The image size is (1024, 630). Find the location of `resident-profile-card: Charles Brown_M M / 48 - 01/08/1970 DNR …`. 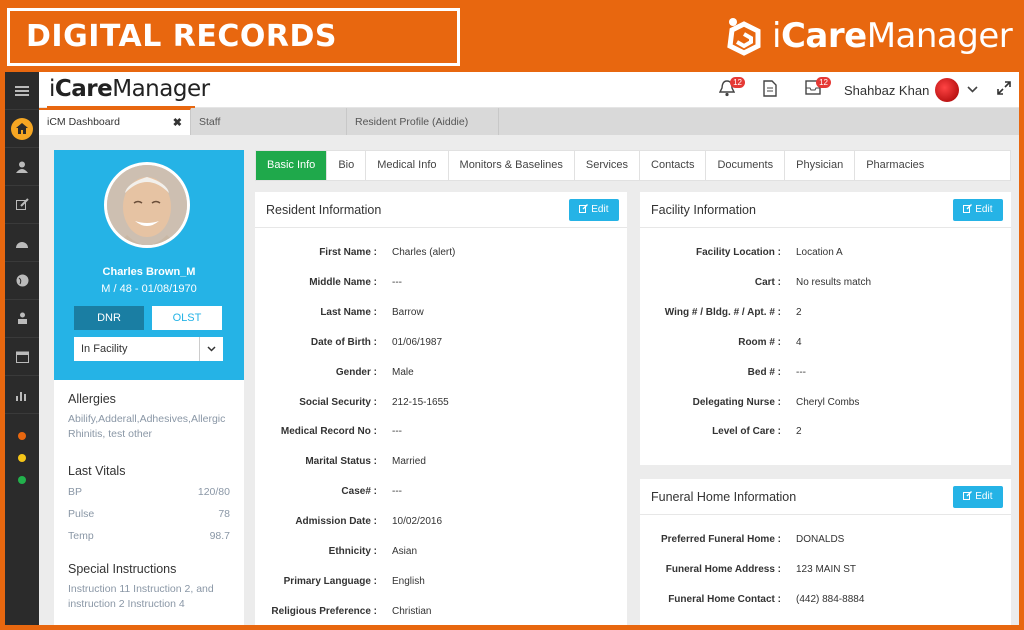

resident-profile-card: Charles Brown_M M / 48 - 01/08/1970 DNR … is located at coordinates (149, 265).